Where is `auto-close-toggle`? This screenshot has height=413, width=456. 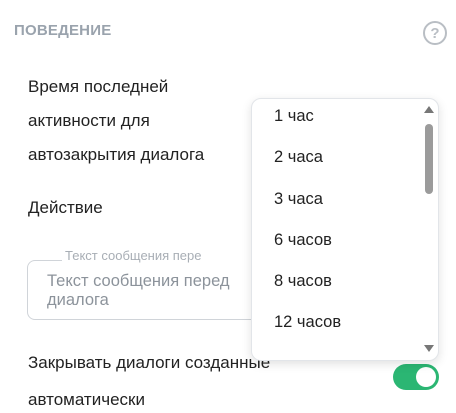
auto-close-toggle is located at coordinates (416, 377).